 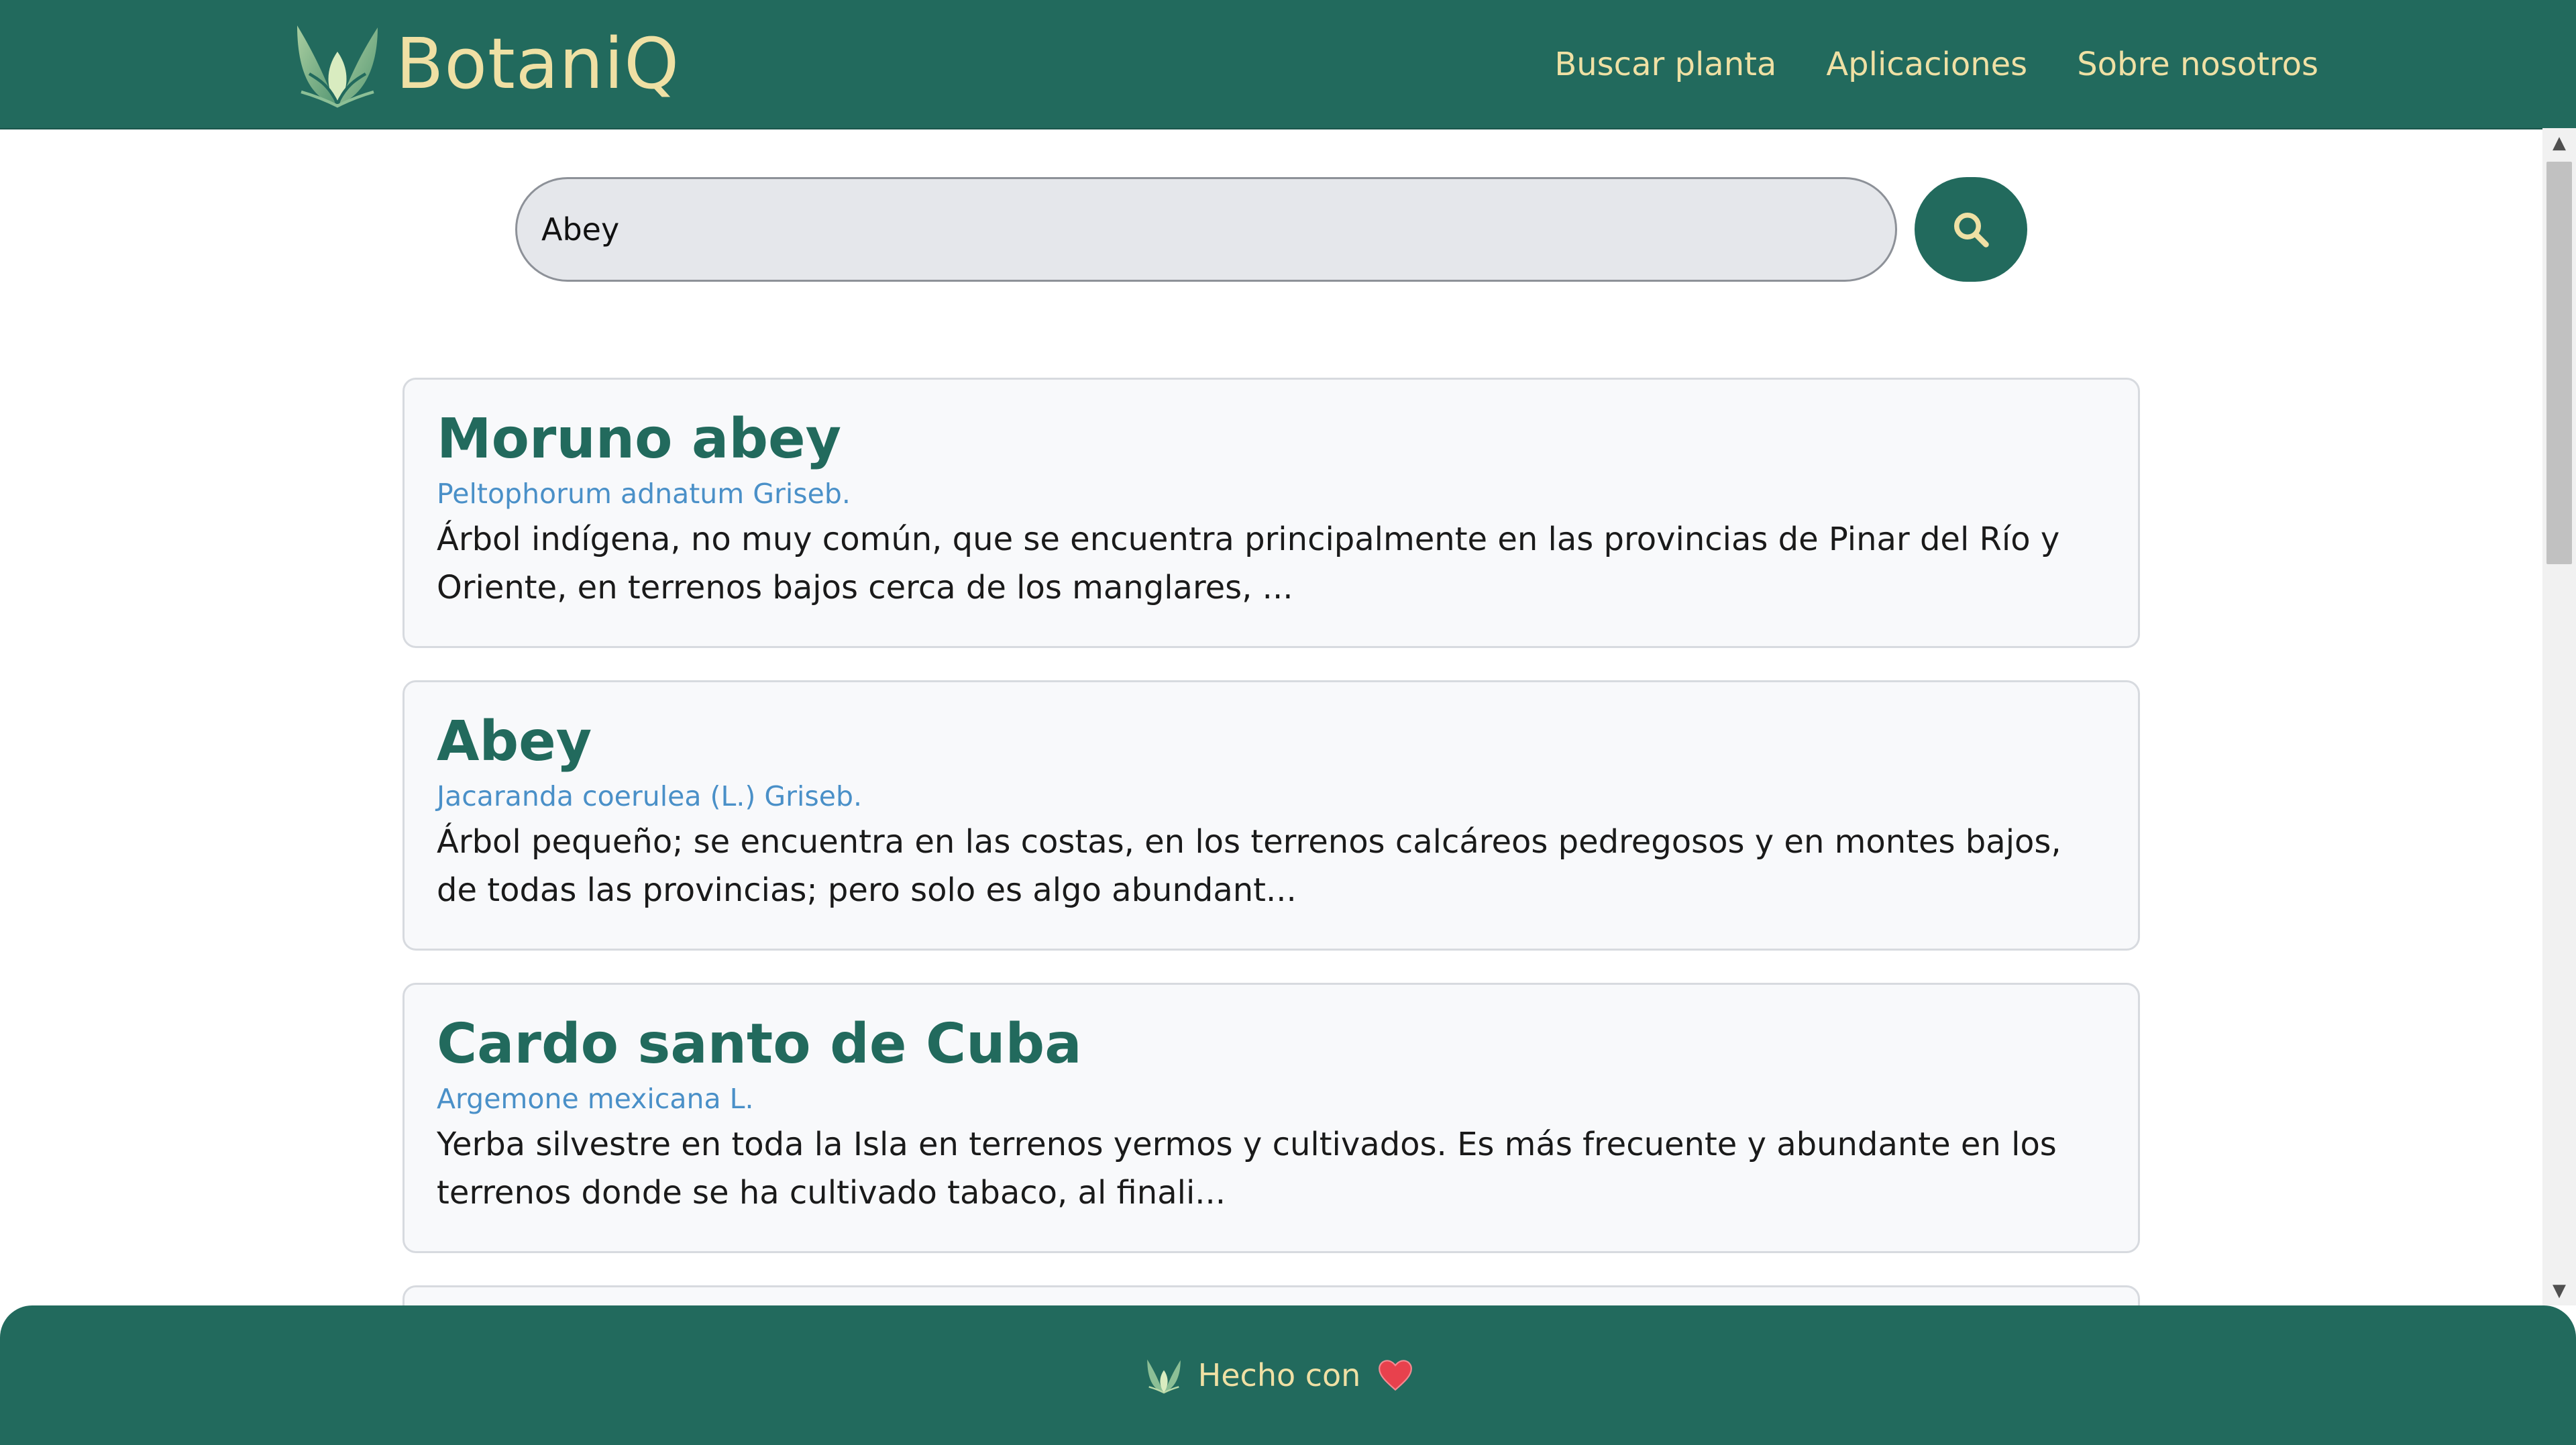 I want to click on page-scrollbar: ▲ ▼, so click(x=2559, y=716).